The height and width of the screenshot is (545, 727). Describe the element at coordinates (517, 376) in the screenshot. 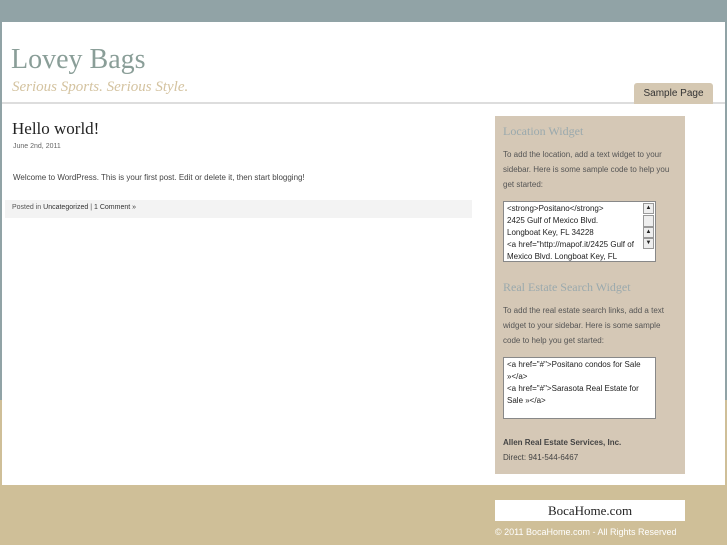

I see `code-line: »</a>` at that location.